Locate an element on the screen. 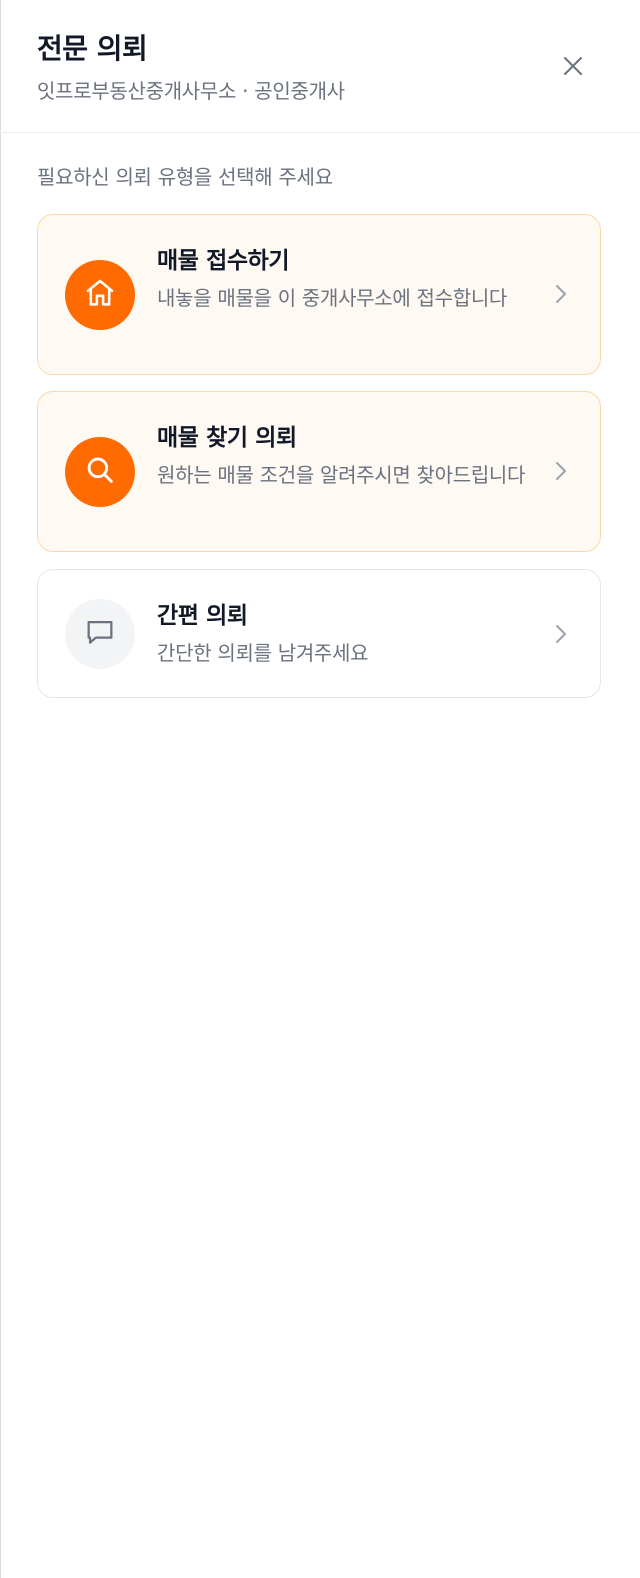 The image size is (640, 1578). option-description: 내놓을 매물을 이 중개사무소에 접수합니다 is located at coordinates (332, 298).